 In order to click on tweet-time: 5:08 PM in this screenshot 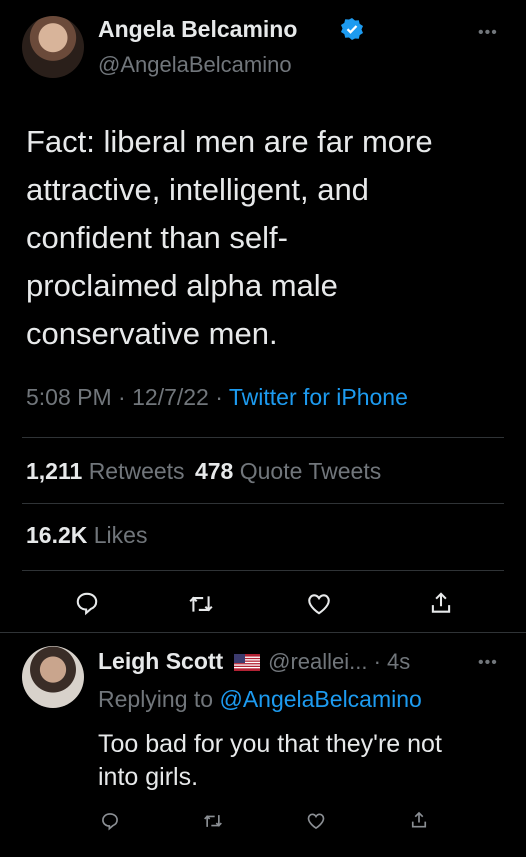, I will do `click(69, 397)`.